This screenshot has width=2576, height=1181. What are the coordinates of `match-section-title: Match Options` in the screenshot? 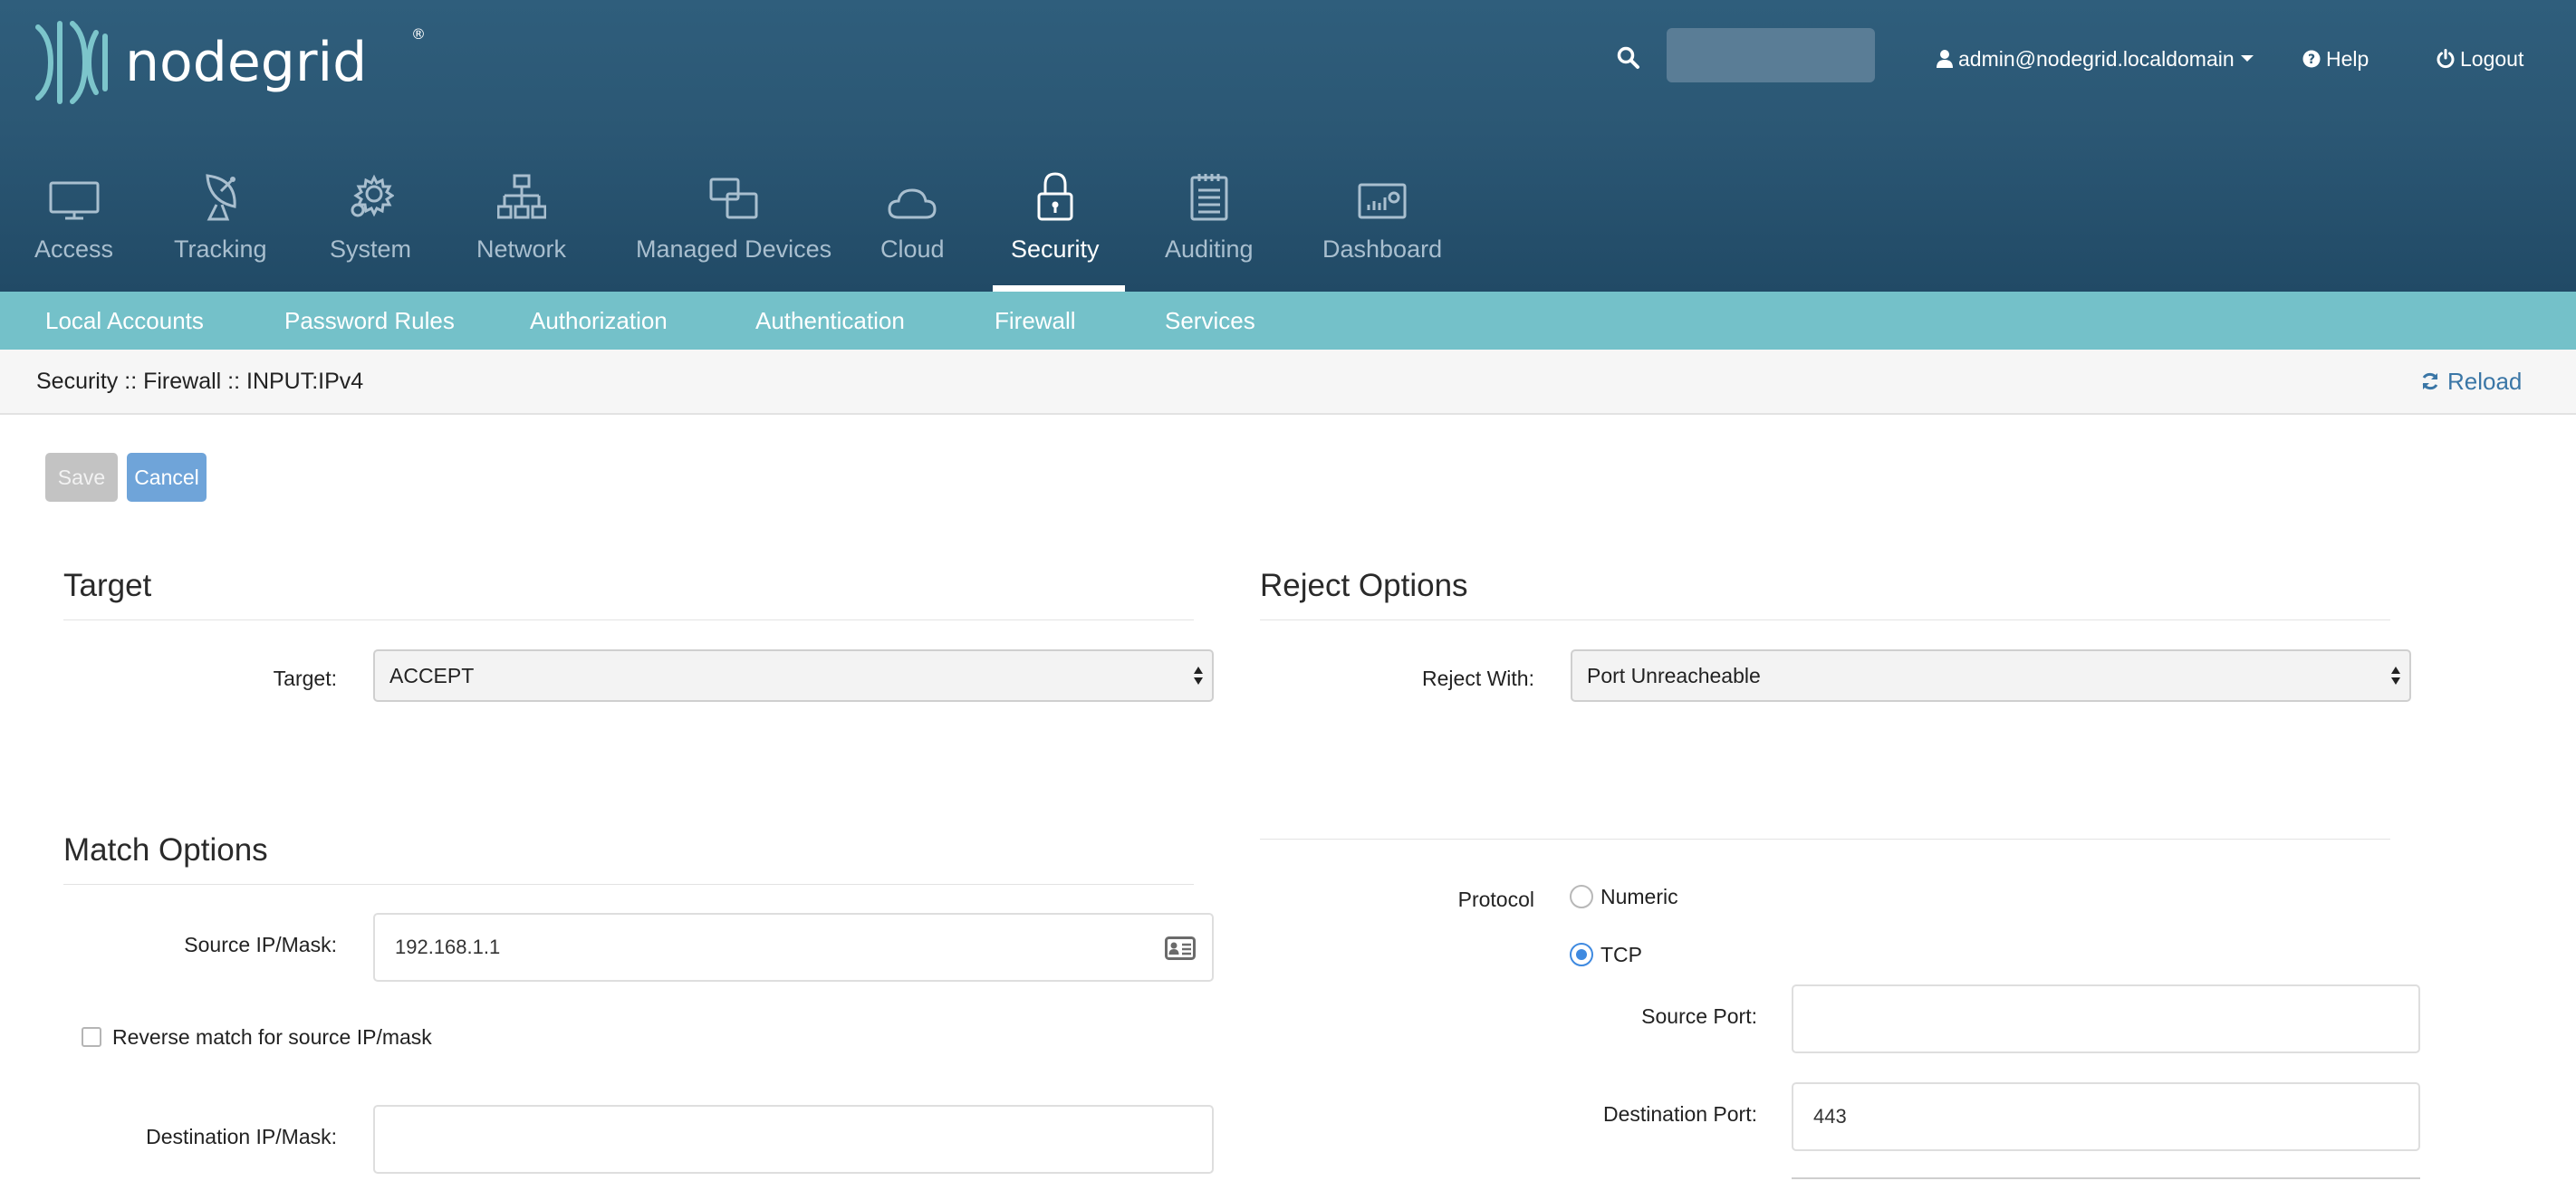 It's located at (165, 850).